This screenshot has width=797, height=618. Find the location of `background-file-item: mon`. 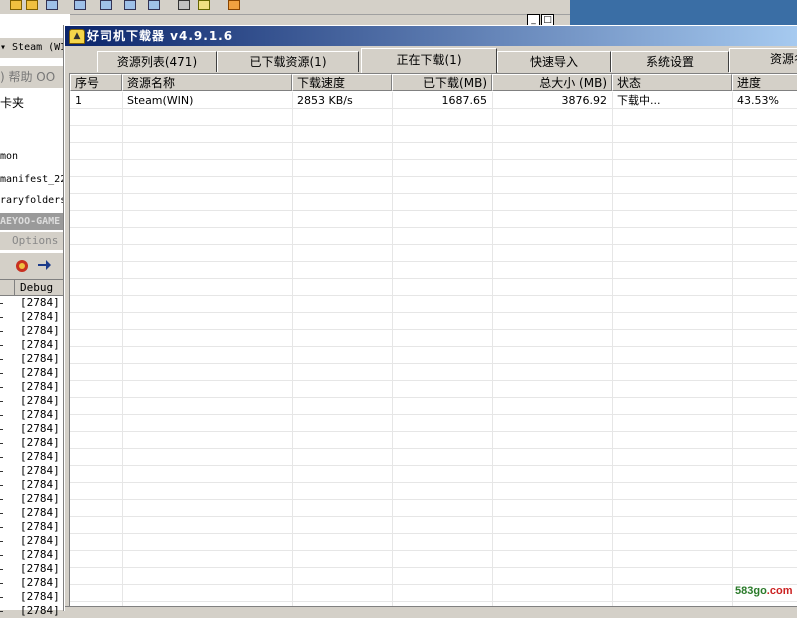

background-file-item: mon is located at coordinates (35, 157).